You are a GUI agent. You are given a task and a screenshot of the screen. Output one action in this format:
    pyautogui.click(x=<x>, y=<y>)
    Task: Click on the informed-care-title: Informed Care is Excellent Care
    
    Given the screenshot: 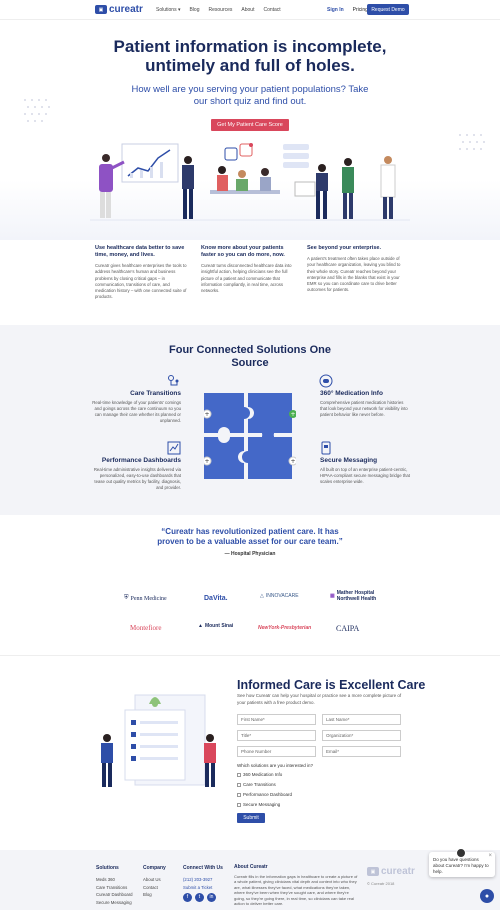 What is the action you would take?
    pyautogui.click(x=331, y=685)
    